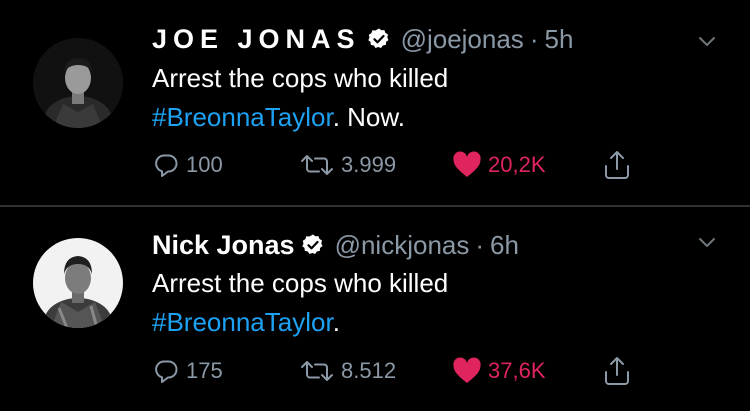  Describe the element at coordinates (504, 245) in the screenshot. I see `timestamp: 6h` at that location.